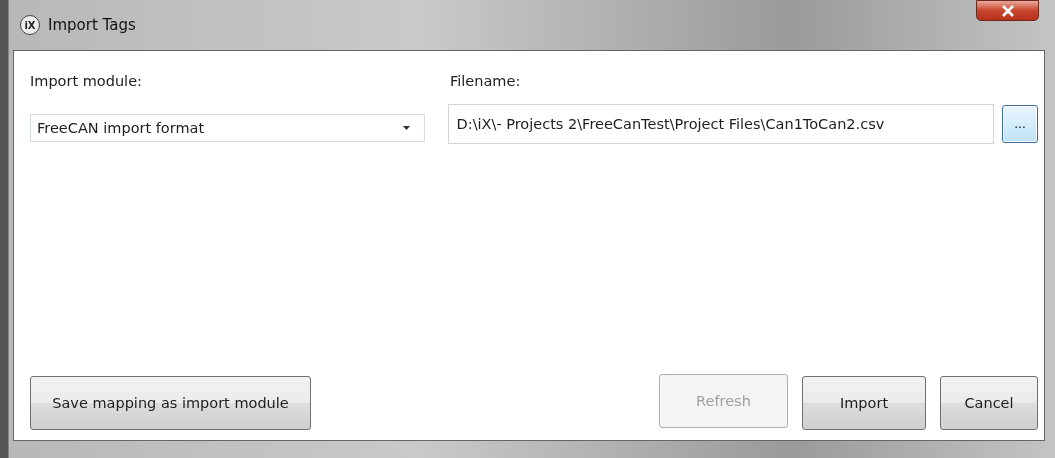 The width and height of the screenshot is (1055, 458). What do you see at coordinates (406, 127) in the screenshot?
I see `caret-icon` at bounding box center [406, 127].